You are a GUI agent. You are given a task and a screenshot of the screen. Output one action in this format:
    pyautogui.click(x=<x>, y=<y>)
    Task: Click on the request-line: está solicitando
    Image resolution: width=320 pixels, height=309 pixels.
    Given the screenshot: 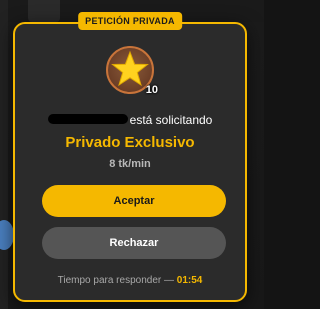 What is the action you would take?
    pyautogui.click(x=130, y=120)
    